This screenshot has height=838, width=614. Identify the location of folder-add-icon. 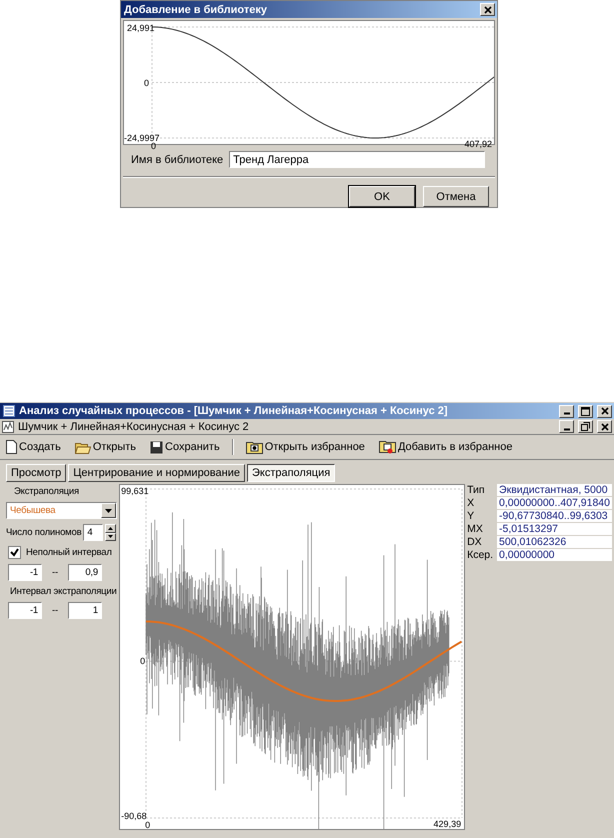
(387, 447).